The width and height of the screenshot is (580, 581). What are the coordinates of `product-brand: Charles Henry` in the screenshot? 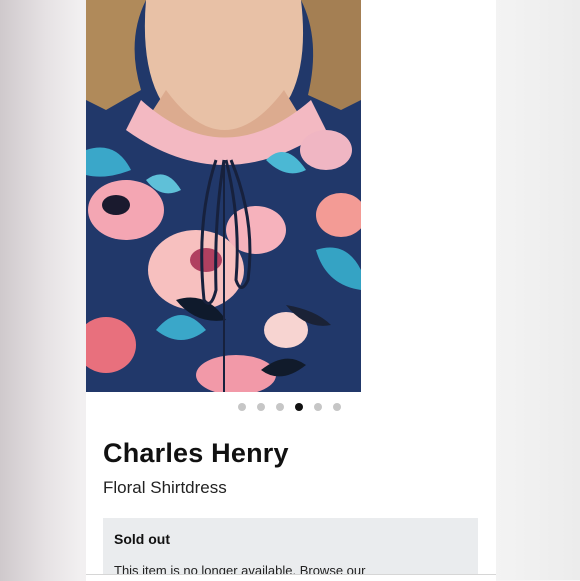 It's located at (196, 453).